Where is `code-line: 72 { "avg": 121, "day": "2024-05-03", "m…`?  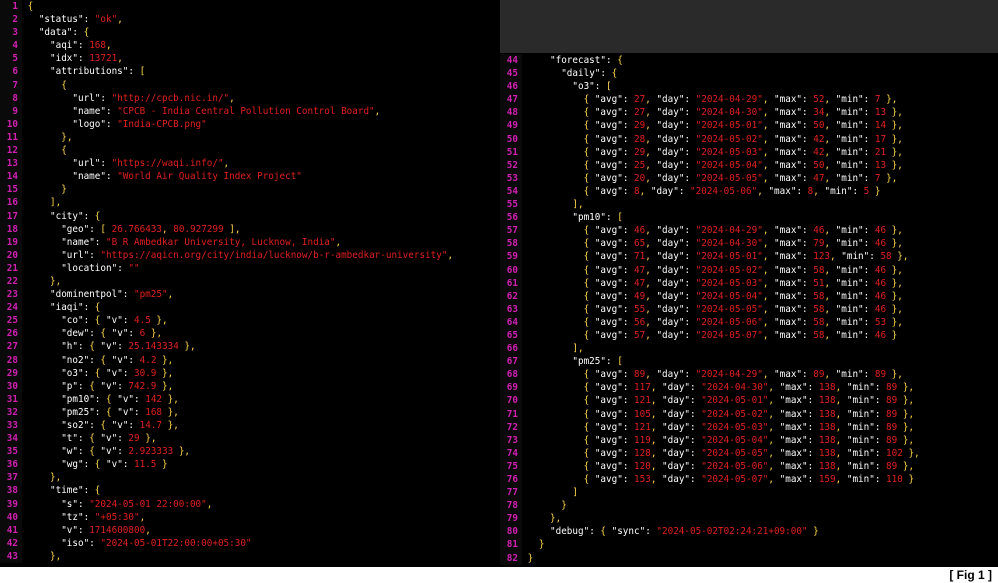 code-line: 72 { "avg": 121, "day": "2024-05-03", "m… is located at coordinates (710, 427).